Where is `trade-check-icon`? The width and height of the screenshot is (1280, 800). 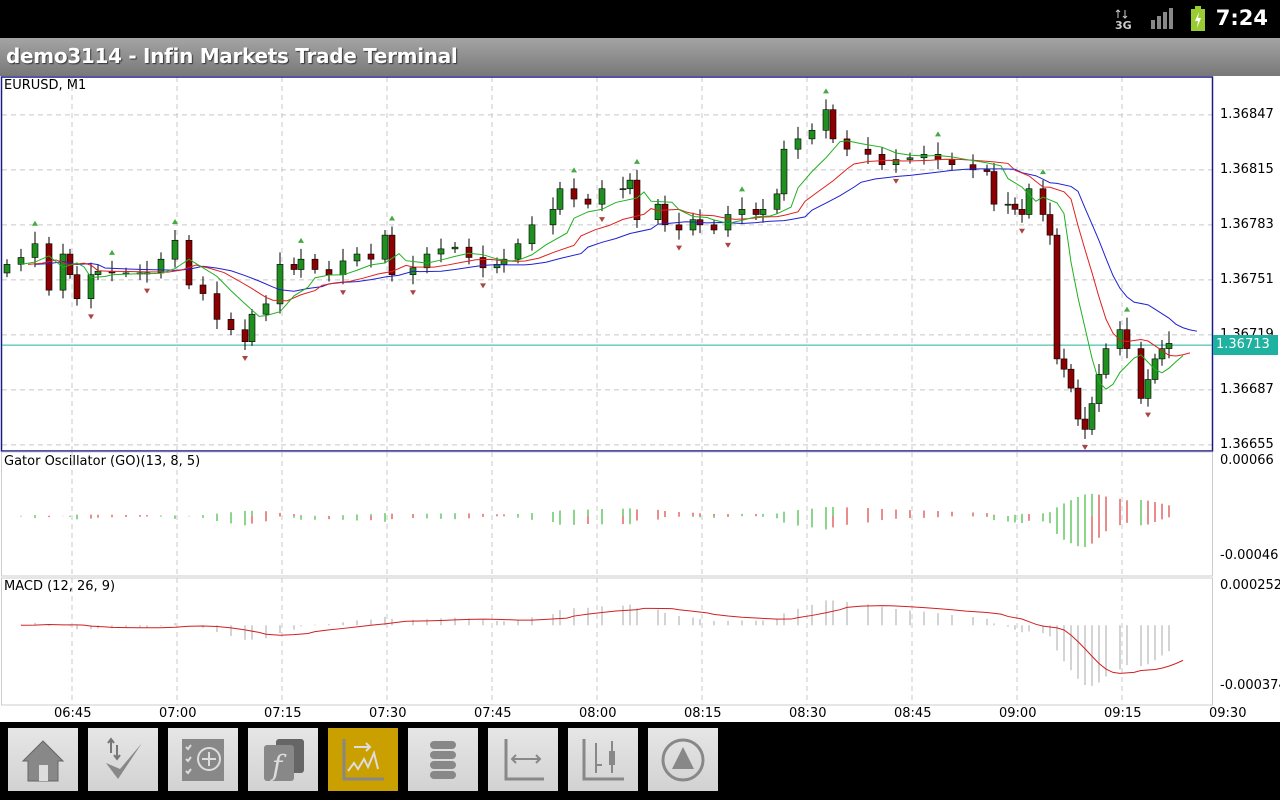 trade-check-icon is located at coordinates (124, 757).